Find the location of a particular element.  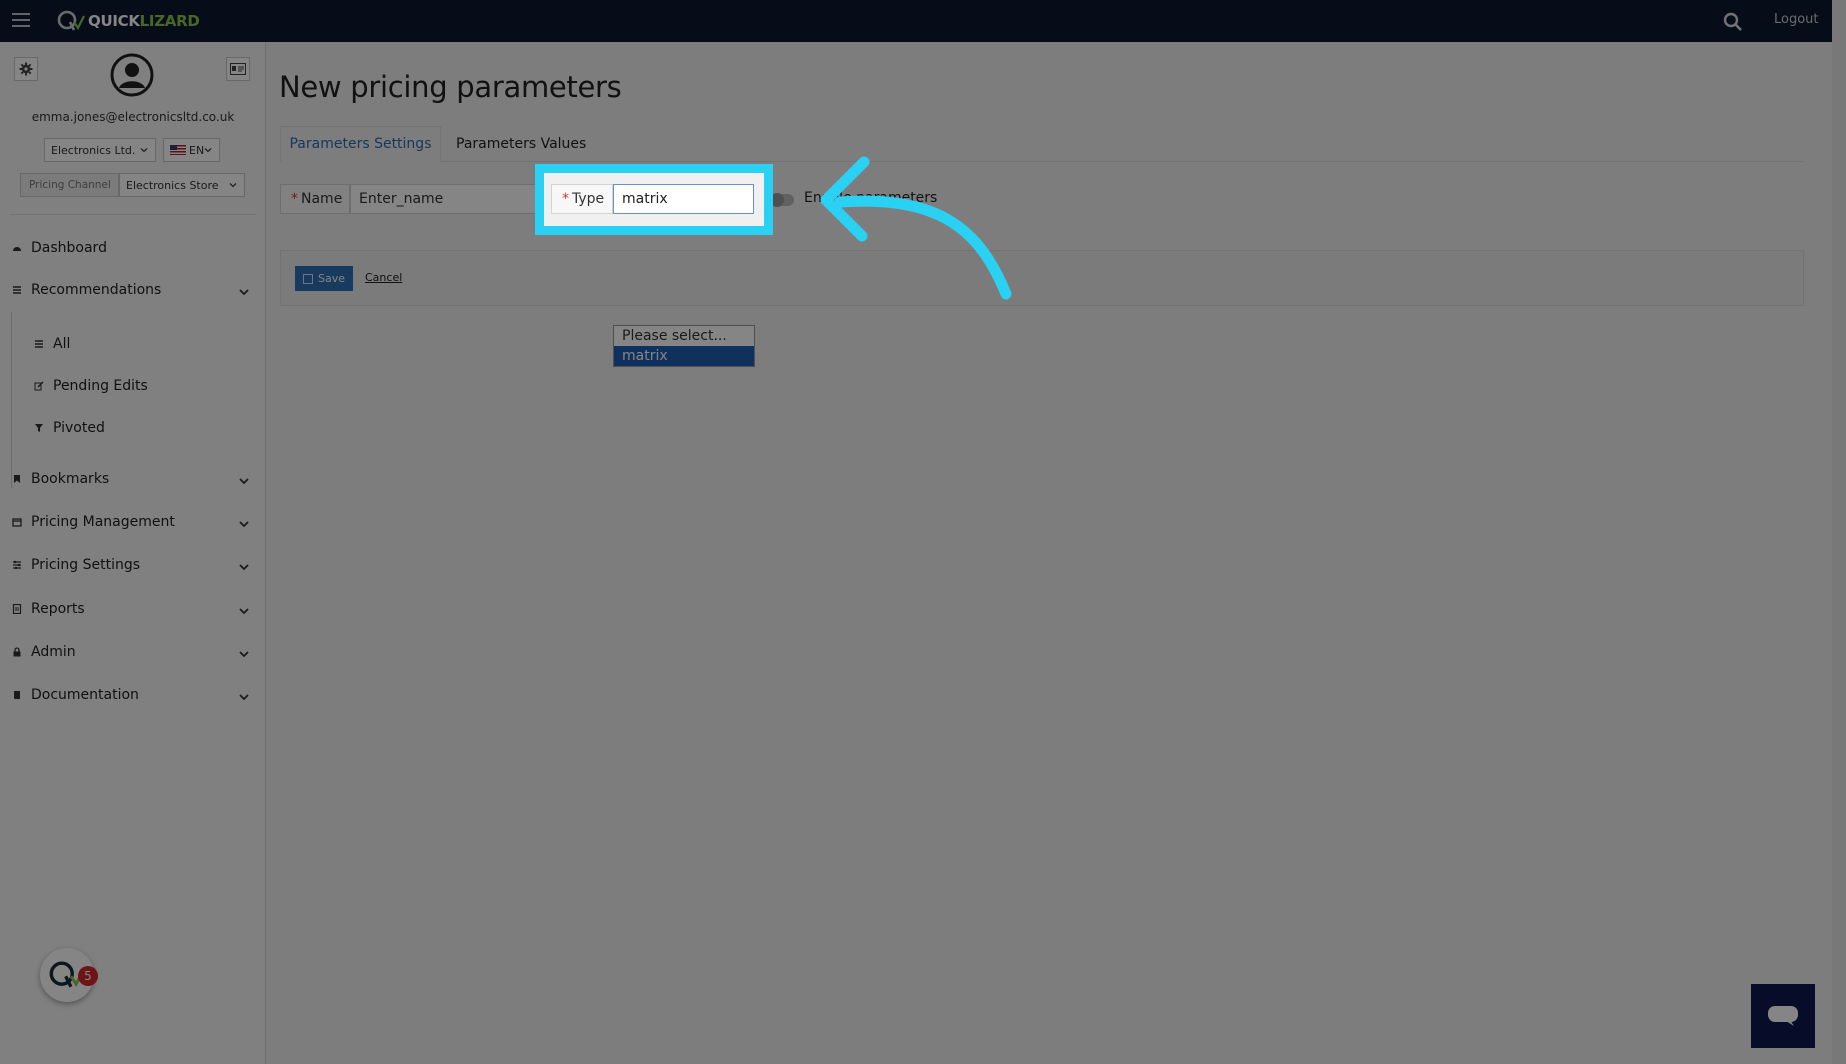

pointer-arrow-icon is located at coordinates (916, 228).